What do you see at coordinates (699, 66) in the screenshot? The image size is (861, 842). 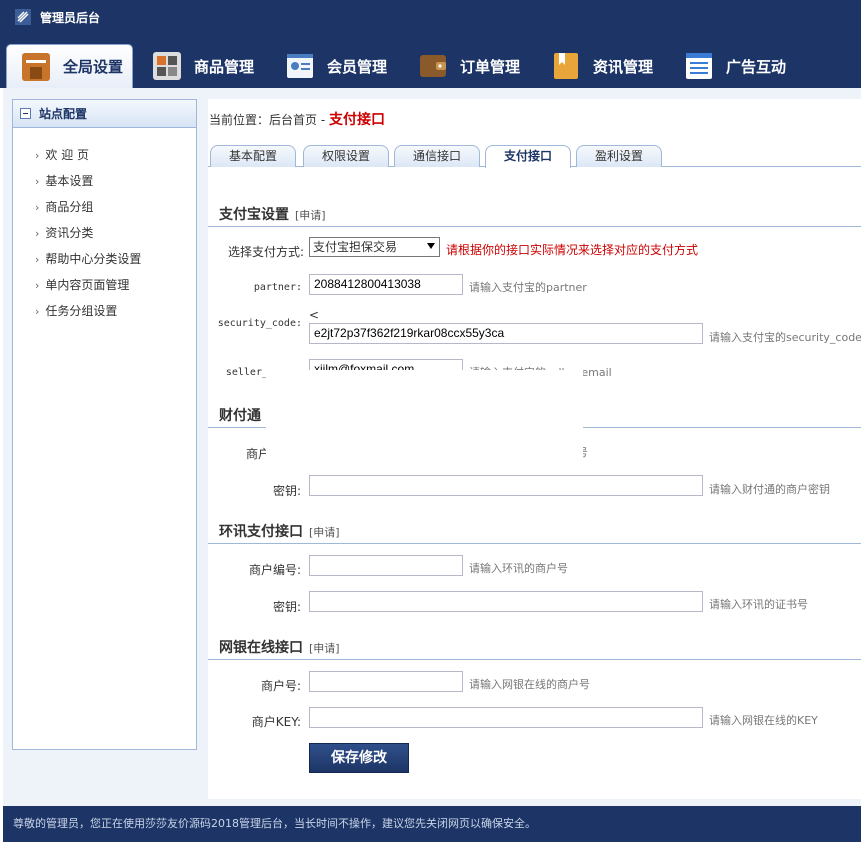 I see `list-icon` at bounding box center [699, 66].